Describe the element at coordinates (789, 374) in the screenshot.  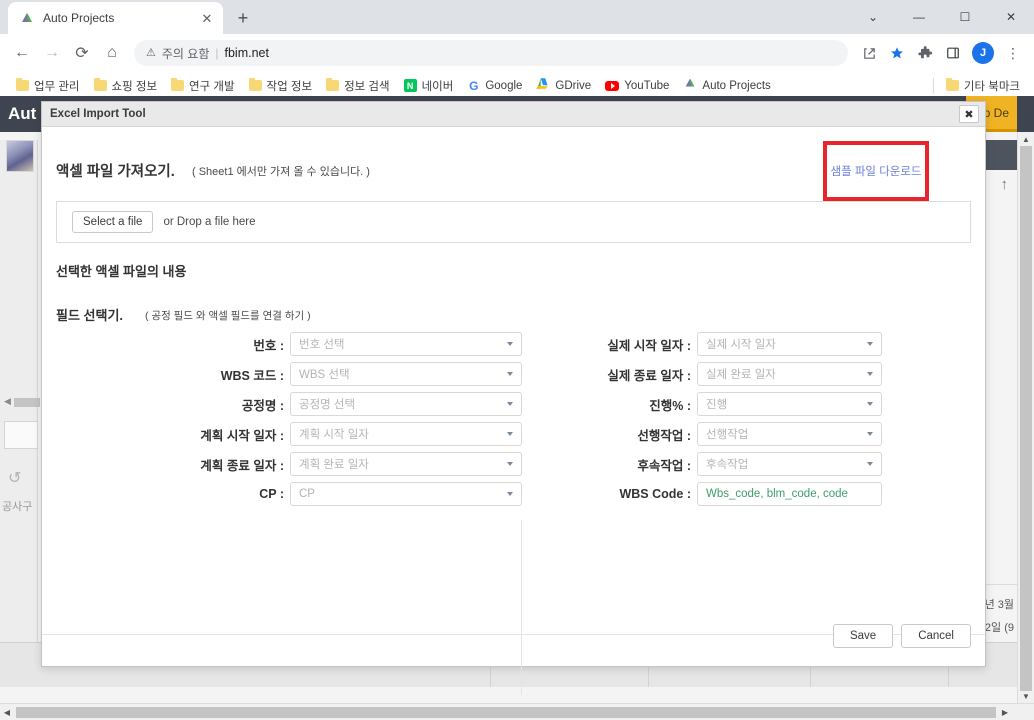
I see `actual-end-date-select: 실제 완료 일자` at that location.